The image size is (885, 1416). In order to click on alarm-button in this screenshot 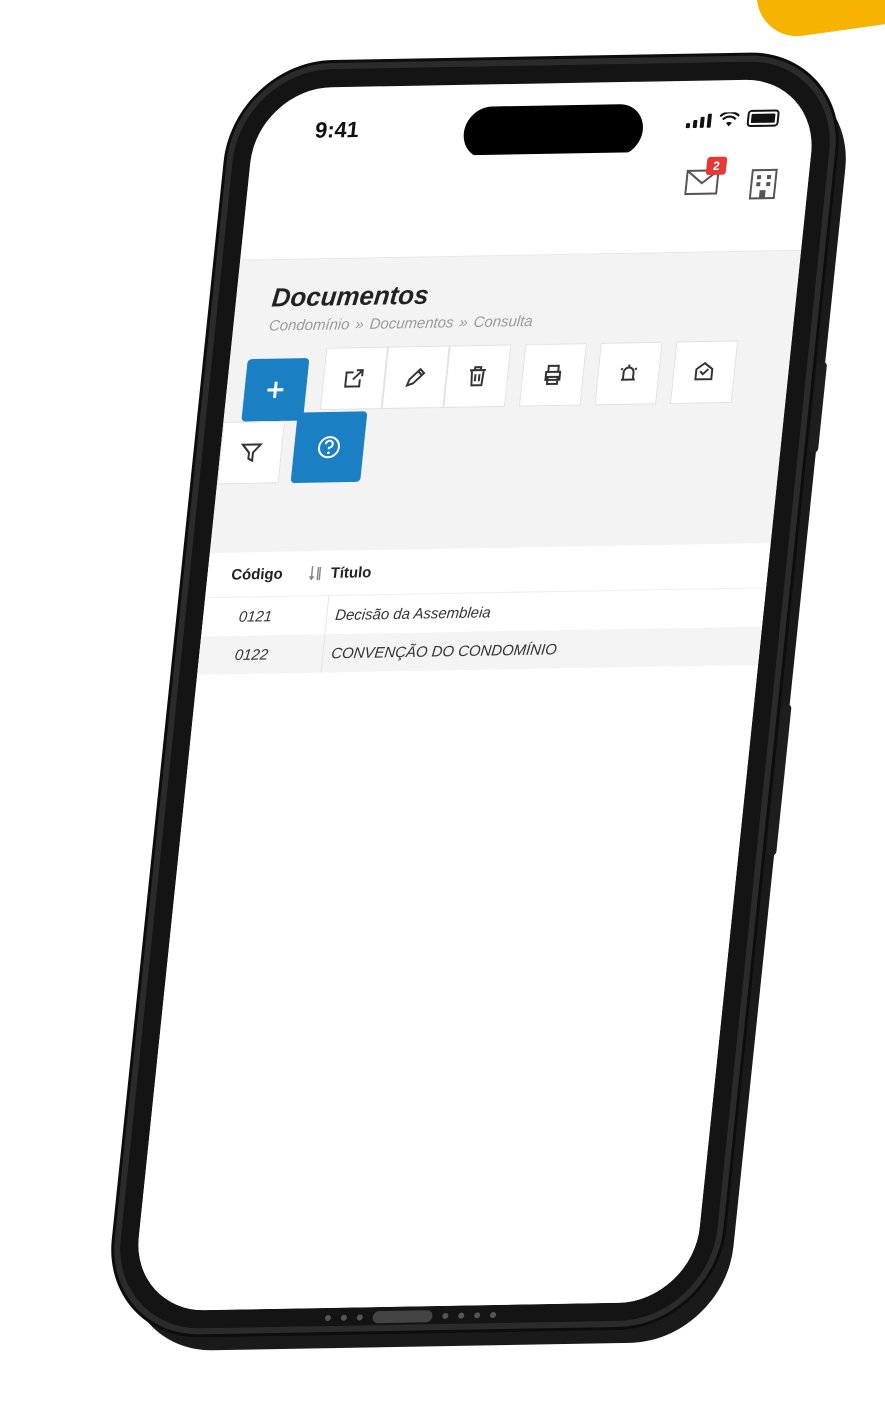, I will do `click(628, 373)`.